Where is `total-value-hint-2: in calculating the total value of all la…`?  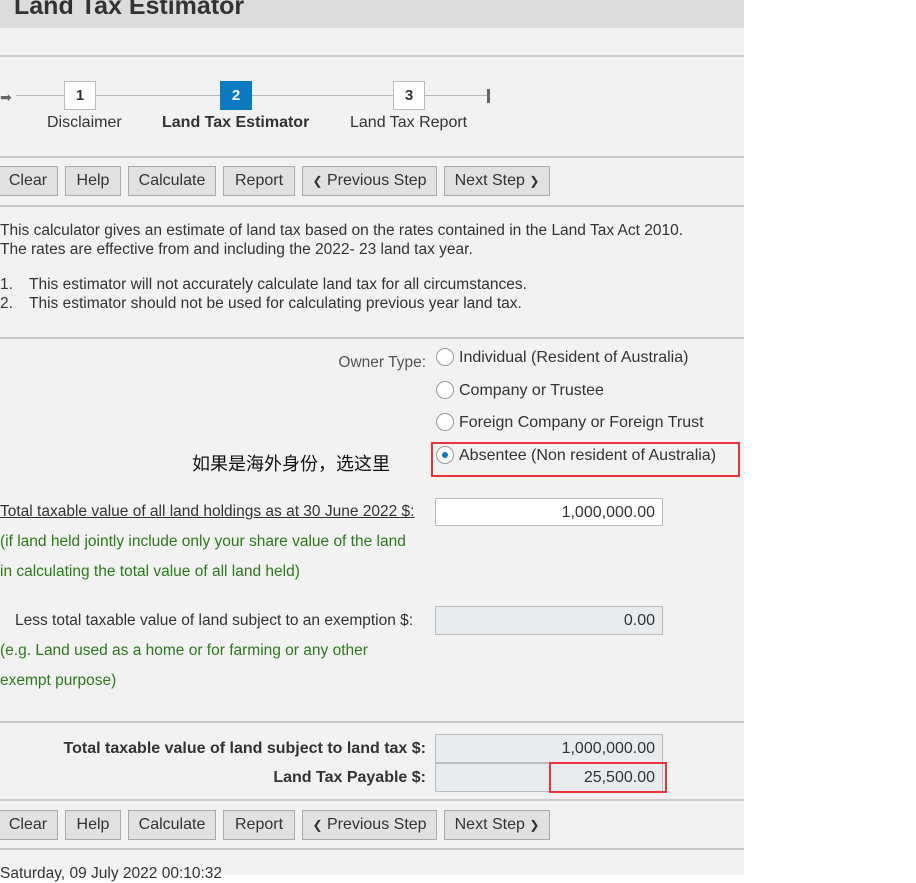 total-value-hint-2: in calculating the total value of all la… is located at coordinates (150, 571).